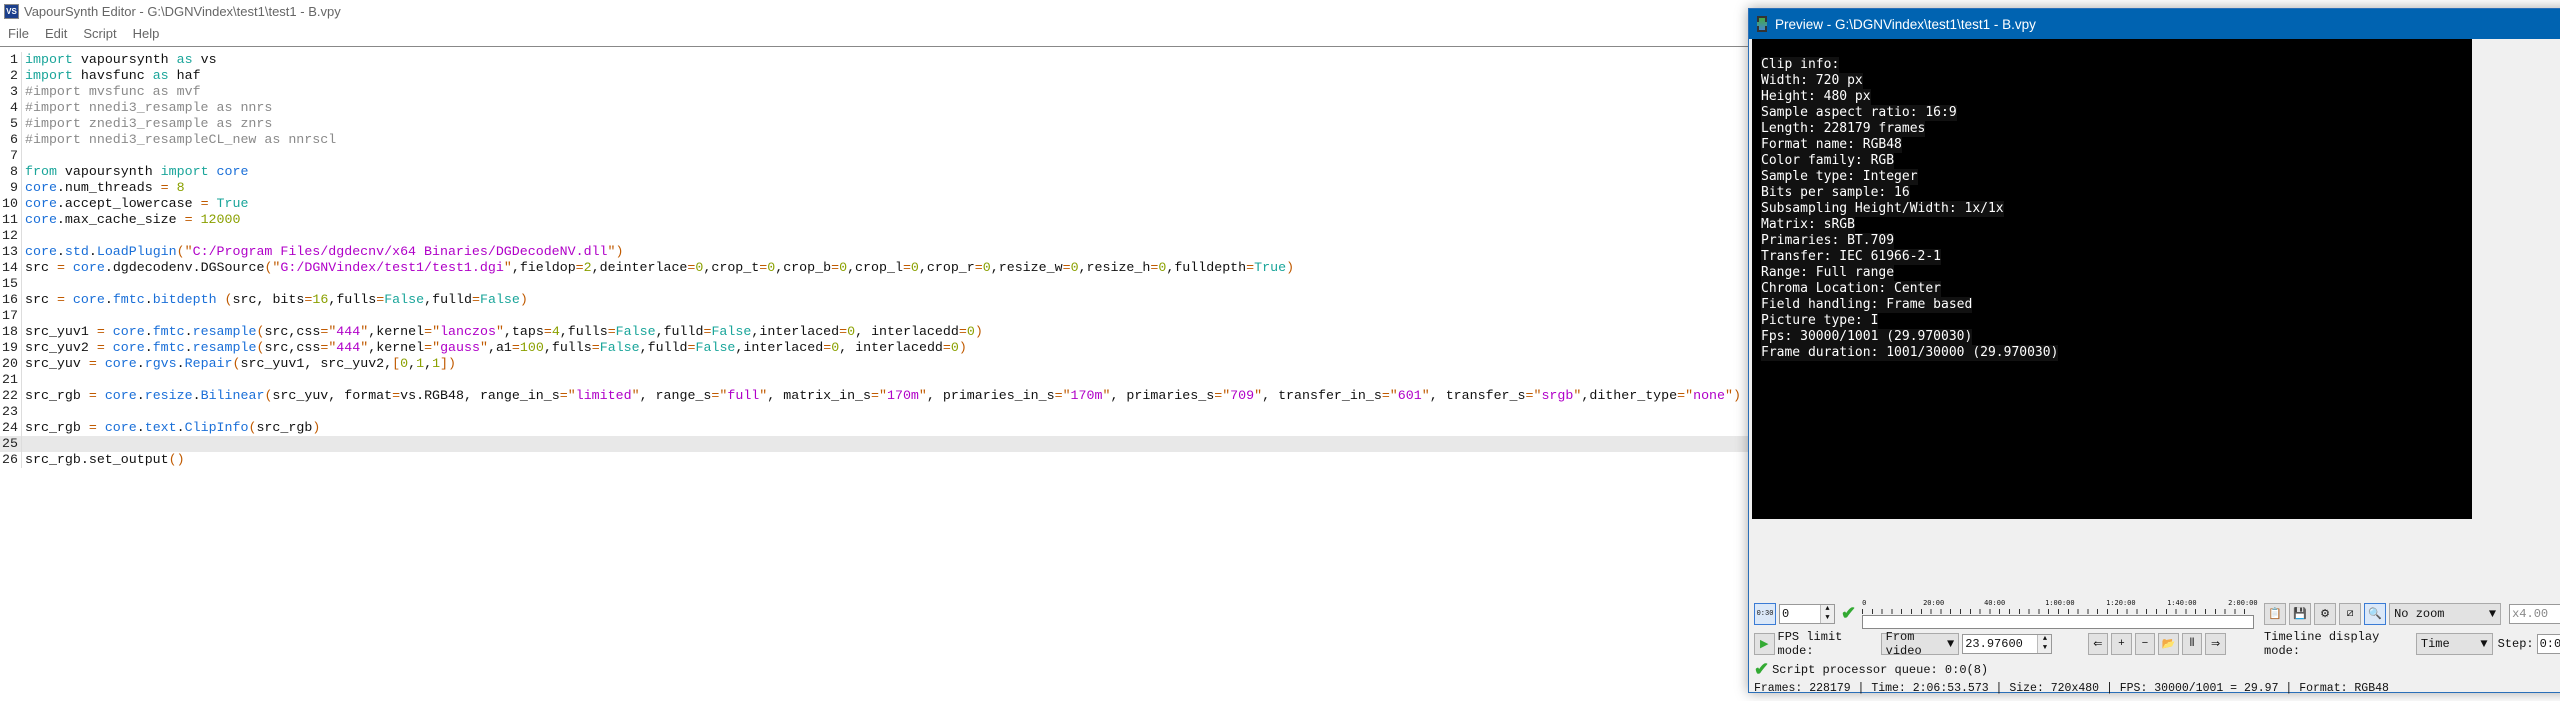 The width and height of the screenshot is (2560, 701). I want to click on code-text: src_rgb.set_output(), so click(105, 459).